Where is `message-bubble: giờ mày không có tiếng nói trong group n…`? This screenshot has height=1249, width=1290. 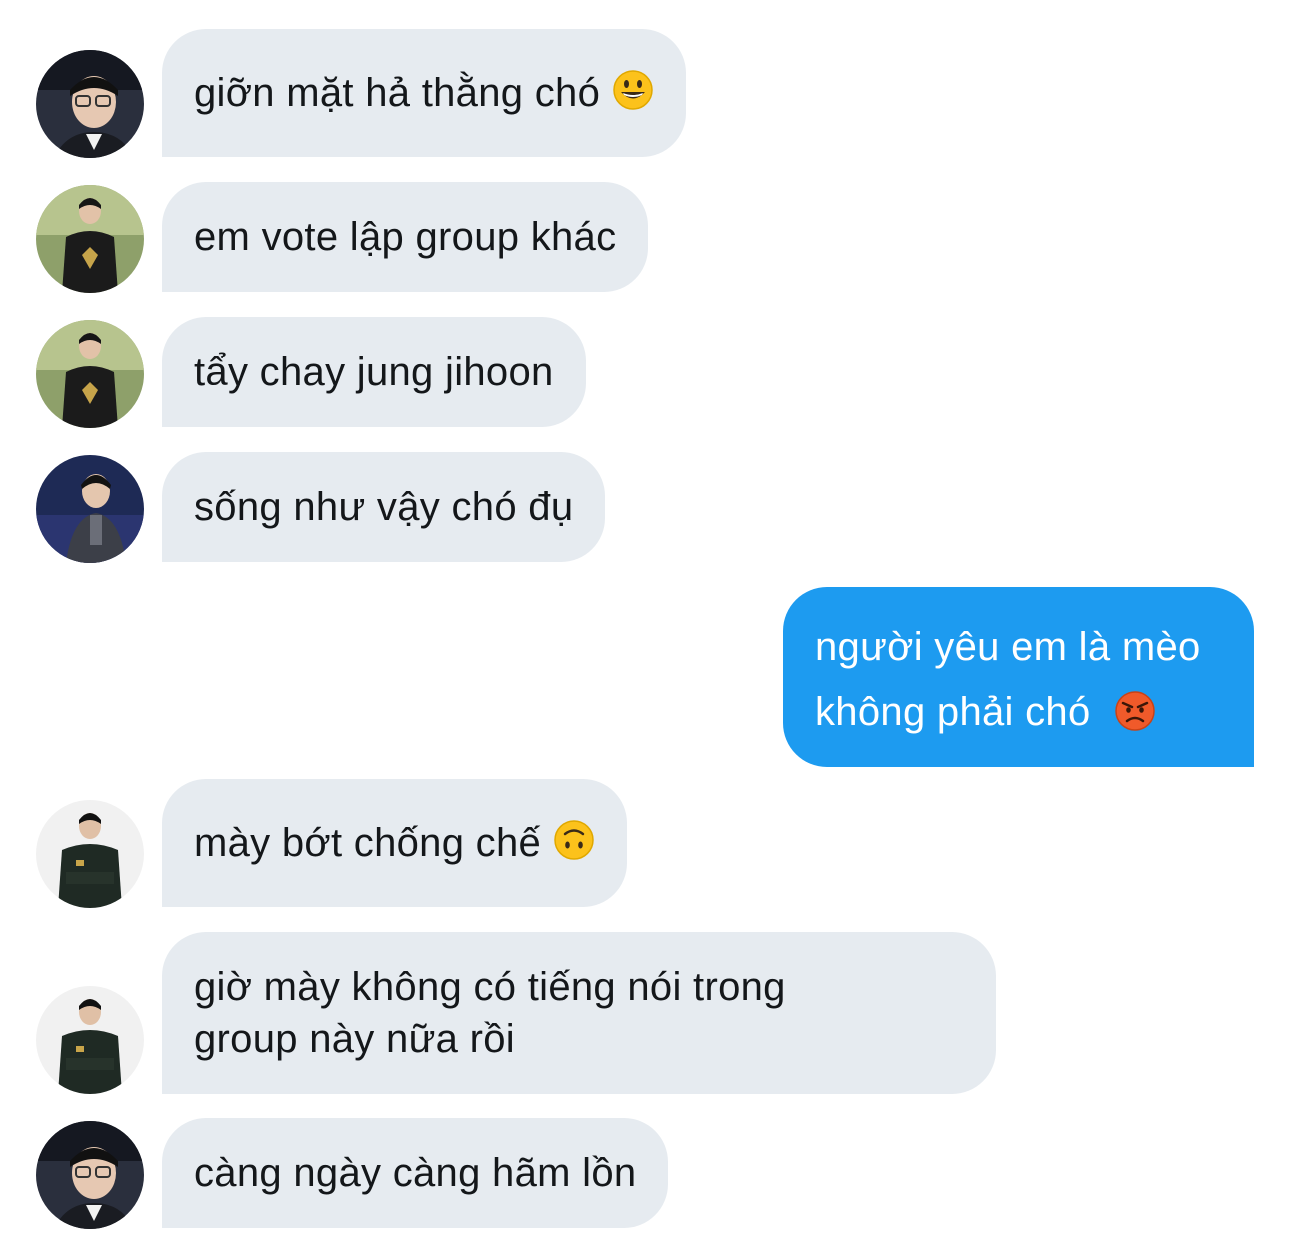 message-bubble: giờ mày không có tiếng nói trong group n… is located at coordinates (579, 1013).